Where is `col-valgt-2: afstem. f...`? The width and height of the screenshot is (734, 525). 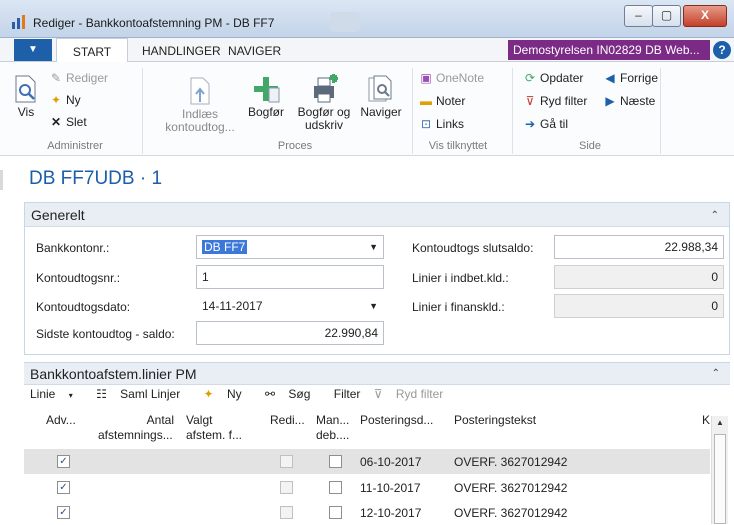 col-valgt-2: afstem. f... is located at coordinates (214, 435).